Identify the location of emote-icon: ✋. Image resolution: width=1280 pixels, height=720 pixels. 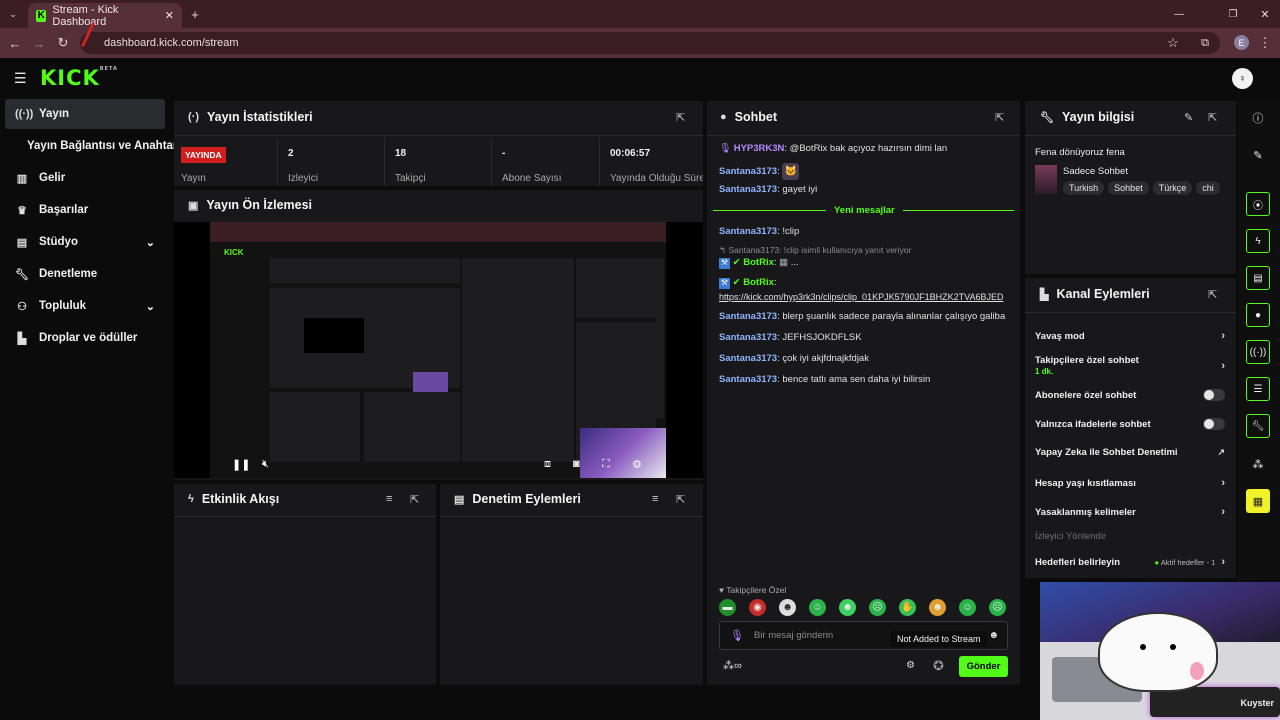
(907, 607).